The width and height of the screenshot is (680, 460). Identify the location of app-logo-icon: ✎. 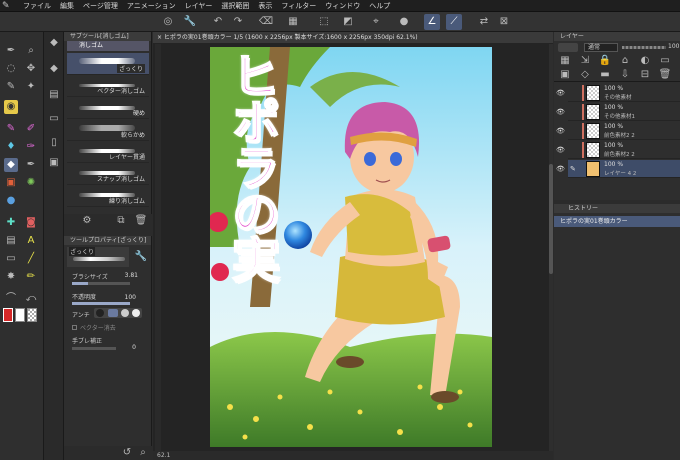
(8, 6).